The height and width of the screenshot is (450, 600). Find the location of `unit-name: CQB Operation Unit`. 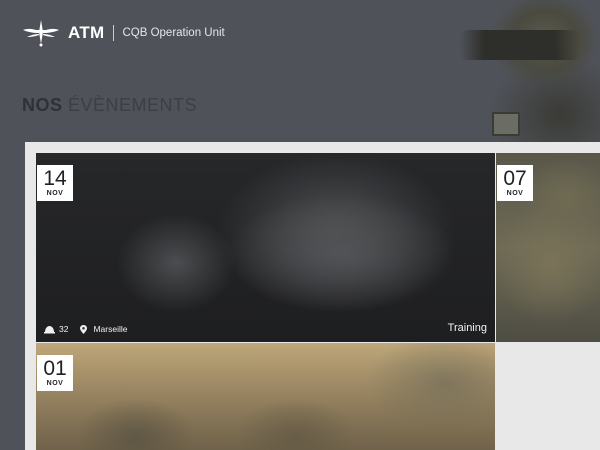

unit-name: CQB Operation Unit is located at coordinates (173, 33).